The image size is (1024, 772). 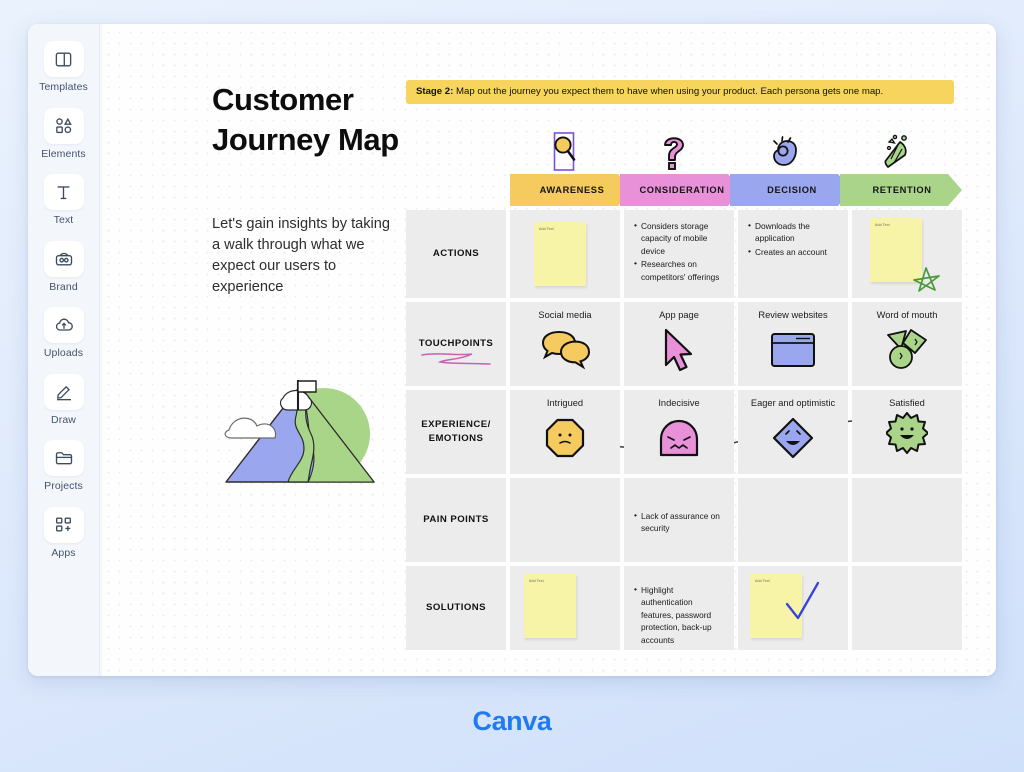 I want to click on sidebar-item-uploads: Uploads, so click(x=64, y=332).